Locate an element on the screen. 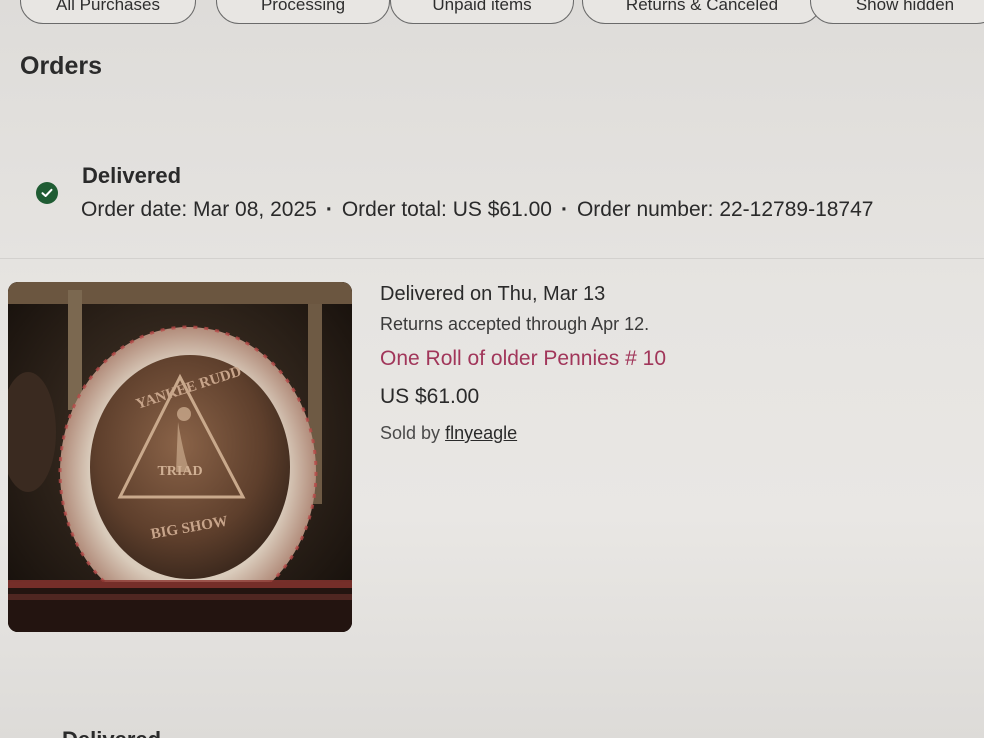 Image resolution: width=984 pixels, height=738 pixels. returns-note: Returns accepted through Apr 12. is located at coordinates (515, 324).